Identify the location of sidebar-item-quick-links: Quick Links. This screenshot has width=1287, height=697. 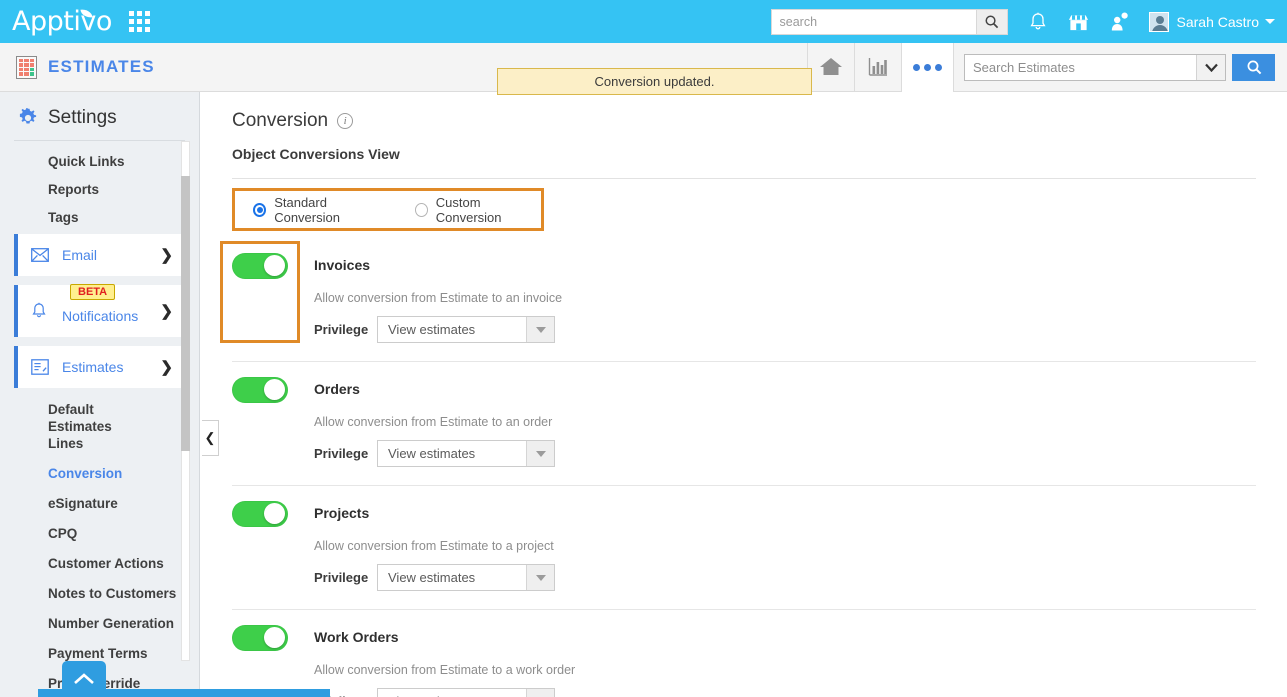
(99, 155).